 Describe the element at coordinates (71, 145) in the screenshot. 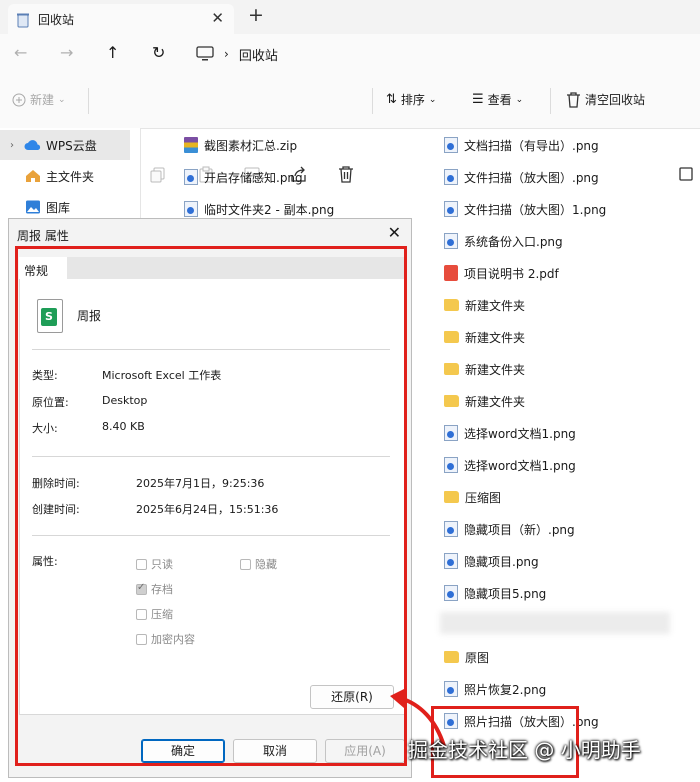

I see `sidebar-item-label: WPS云盘` at that location.